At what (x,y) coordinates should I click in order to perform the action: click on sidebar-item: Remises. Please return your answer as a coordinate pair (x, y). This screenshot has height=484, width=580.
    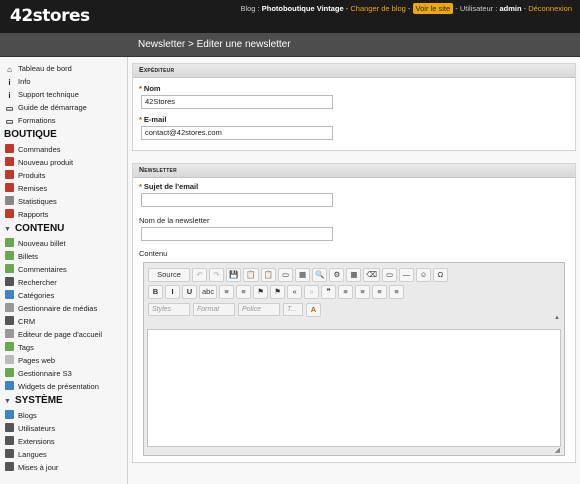
    Looking at the image, I should click on (63, 188).